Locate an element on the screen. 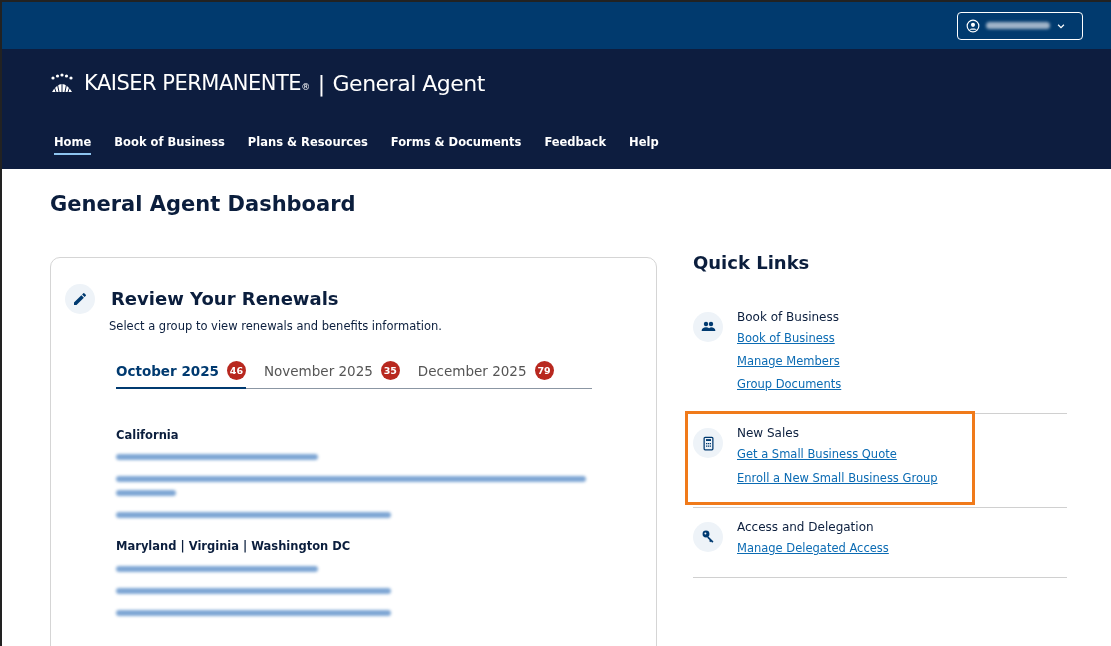 The height and width of the screenshot is (646, 1111). quick-link: Get a Small Business Quote is located at coordinates (817, 455).